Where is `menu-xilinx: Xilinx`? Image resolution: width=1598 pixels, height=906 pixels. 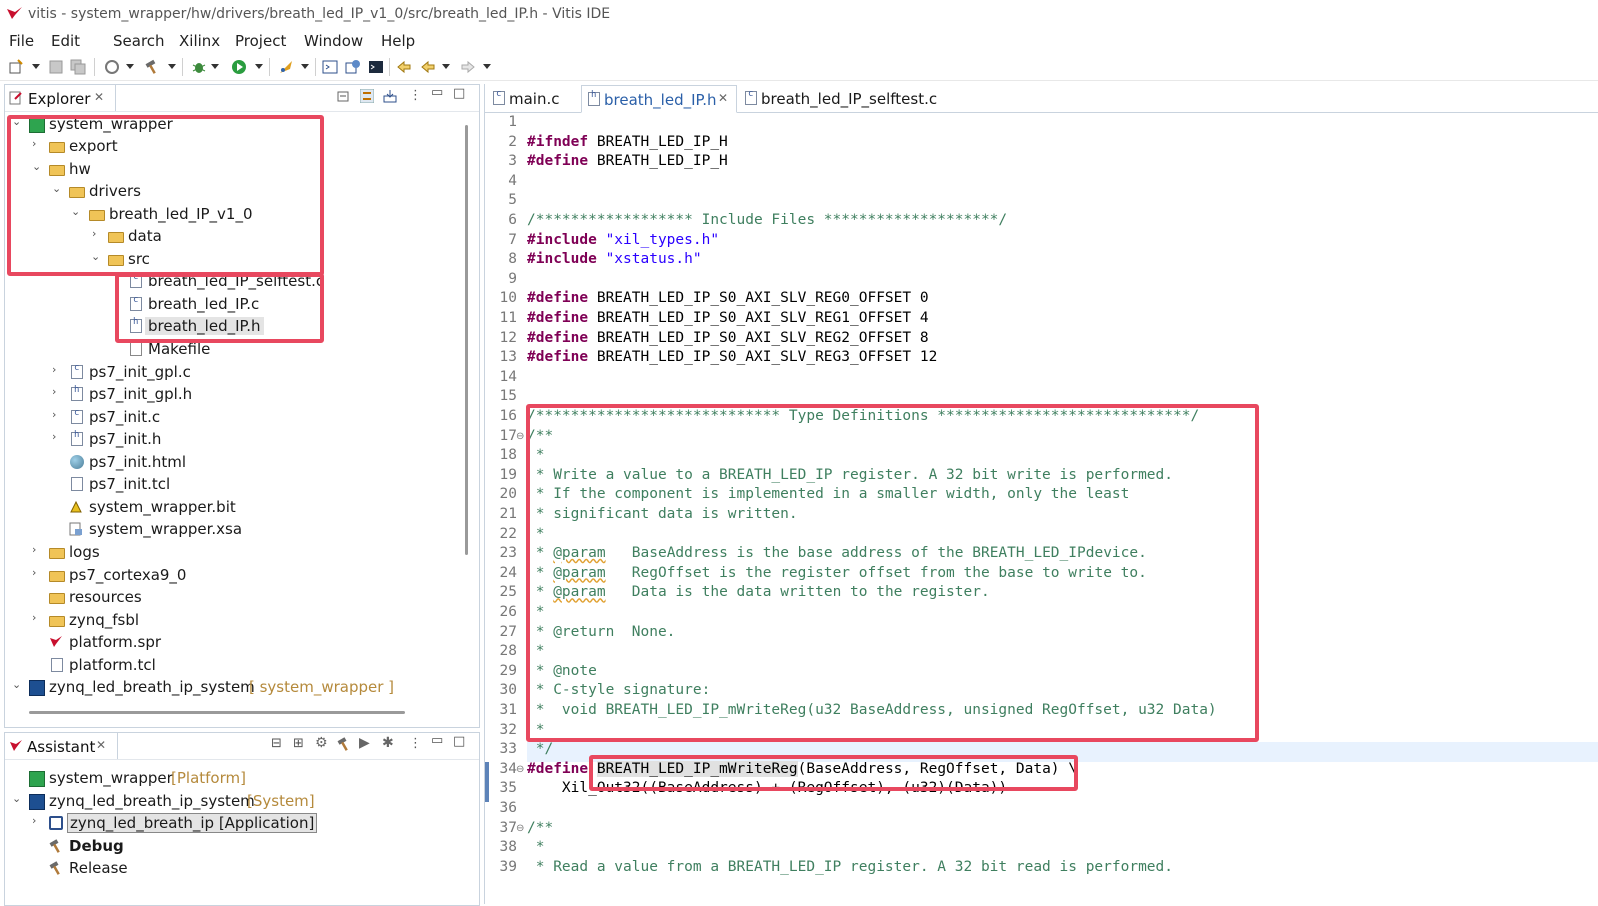 menu-xilinx: Xilinx is located at coordinates (199, 41).